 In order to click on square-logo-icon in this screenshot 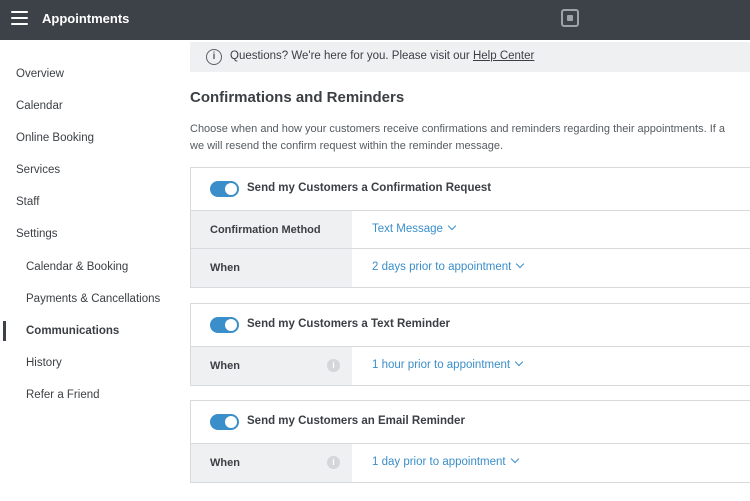, I will do `click(570, 18)`.